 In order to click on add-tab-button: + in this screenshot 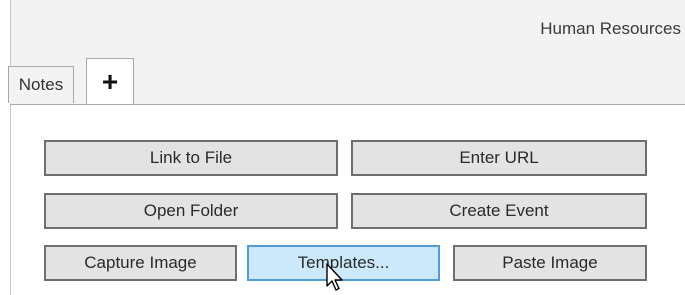, I will do `click(110, 81)`.